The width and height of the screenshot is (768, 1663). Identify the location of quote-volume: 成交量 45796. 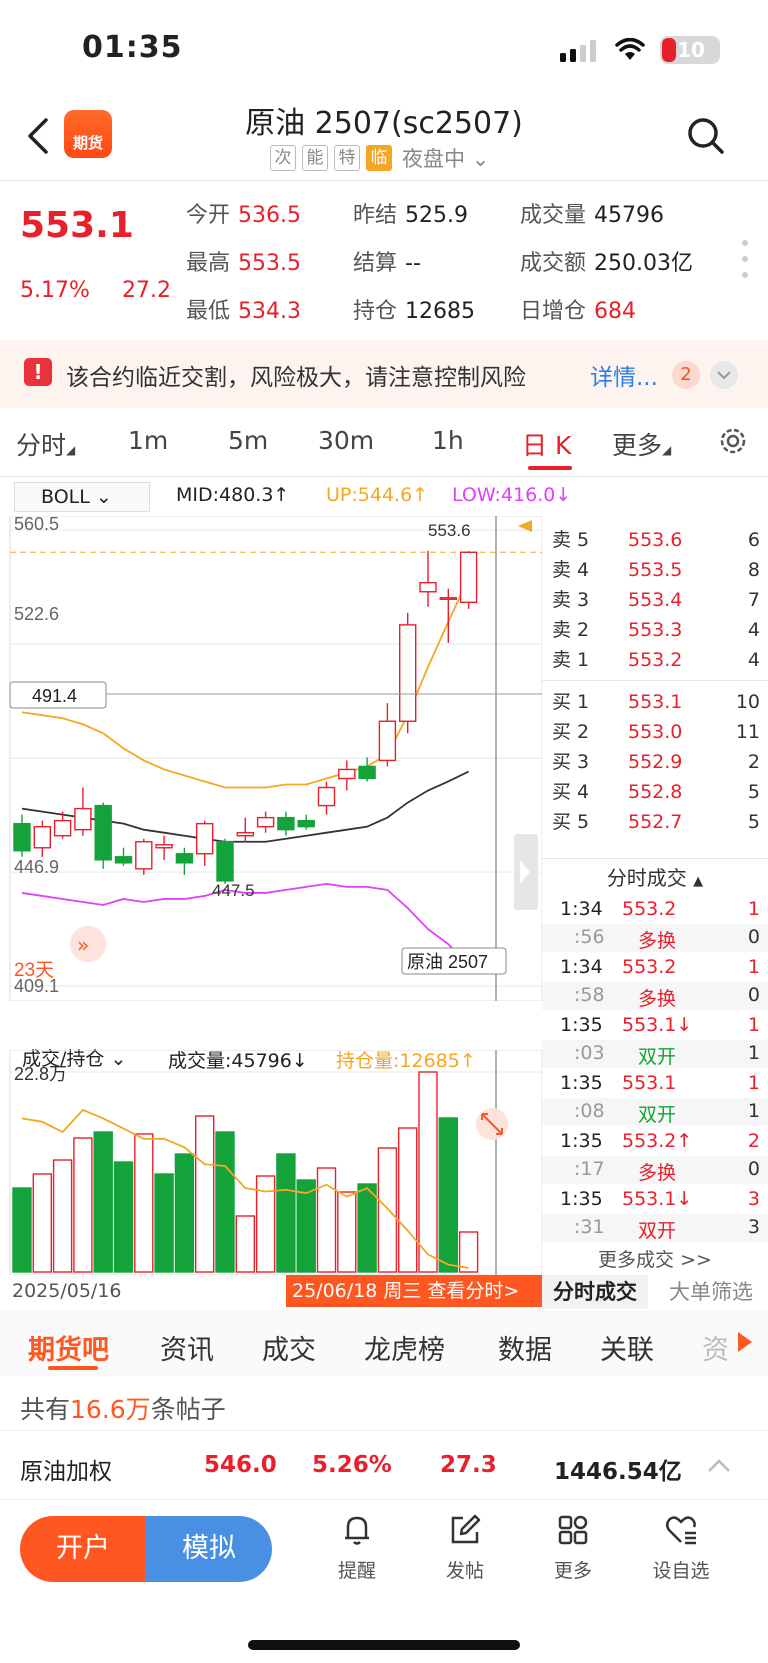
(592, 215).